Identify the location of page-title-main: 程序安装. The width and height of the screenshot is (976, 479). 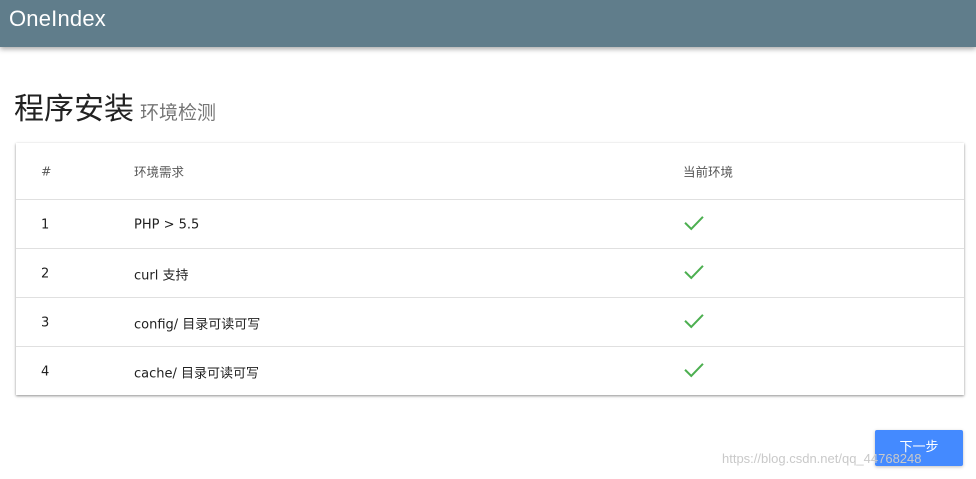
(74, 109).